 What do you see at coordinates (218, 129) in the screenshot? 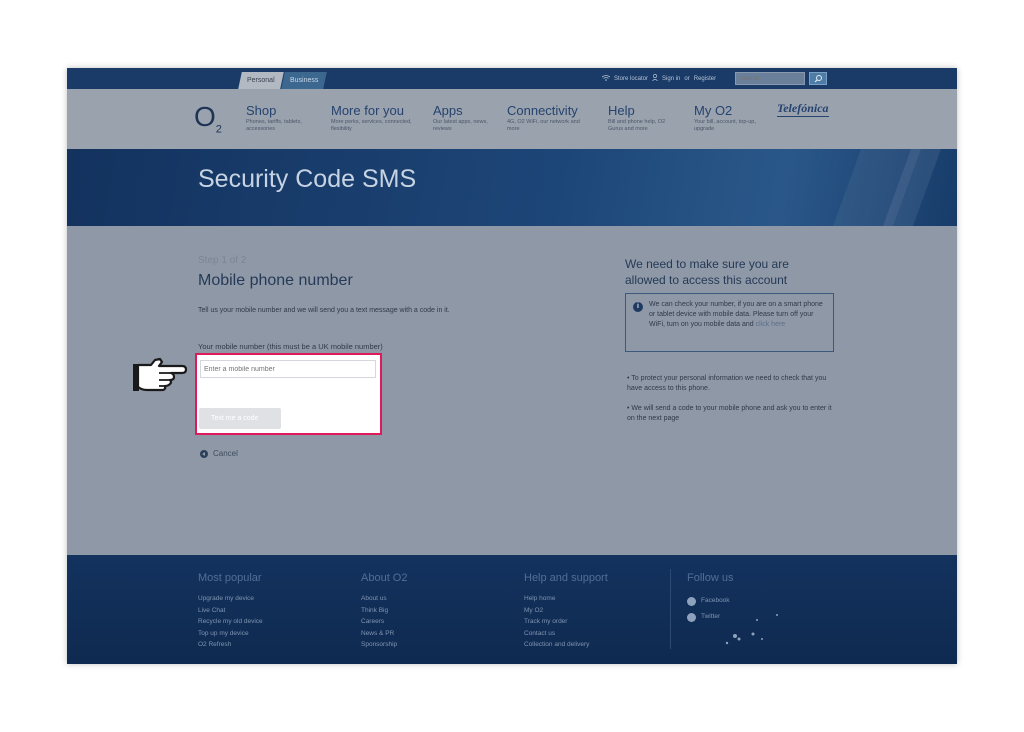
I see `logo-subscript: 2` at bounding box center [218, 129].